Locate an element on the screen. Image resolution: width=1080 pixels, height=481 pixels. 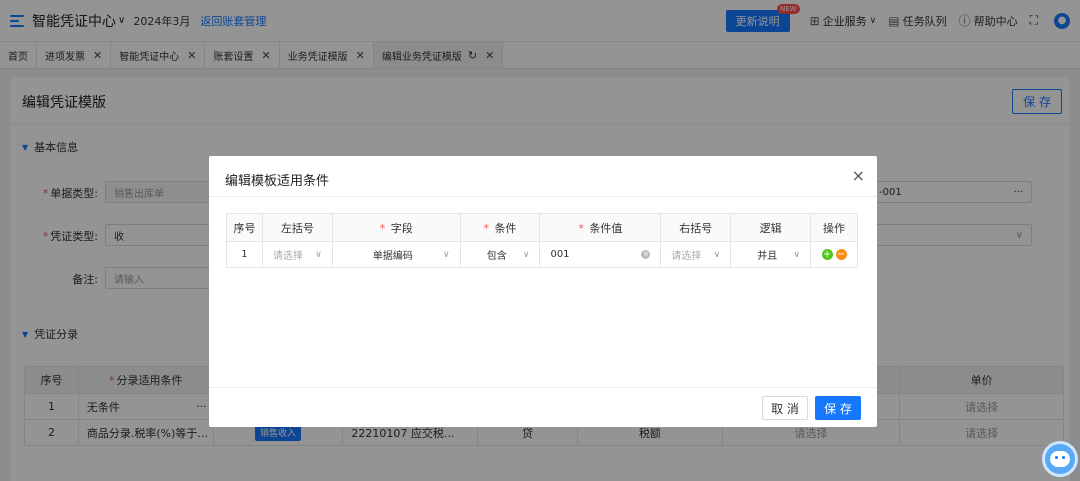
logic-select: 并且 ∨ is located at coordinates (771, 254).